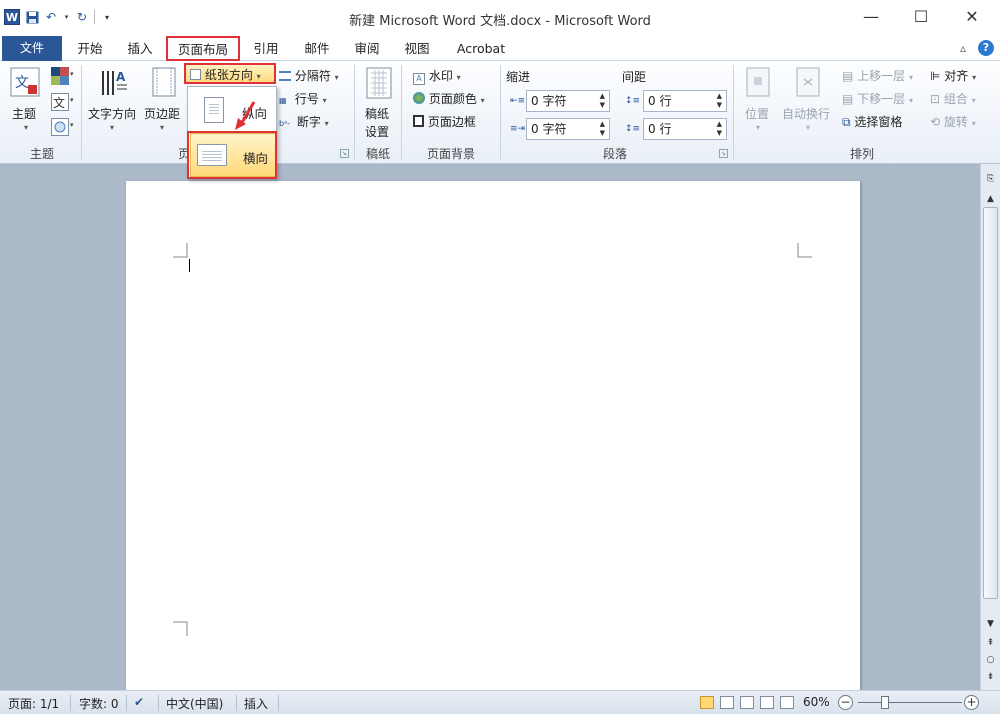  Describe the element at coordinates (32, 48) in the screenshot. I see `tab-file: 文件` at that location.